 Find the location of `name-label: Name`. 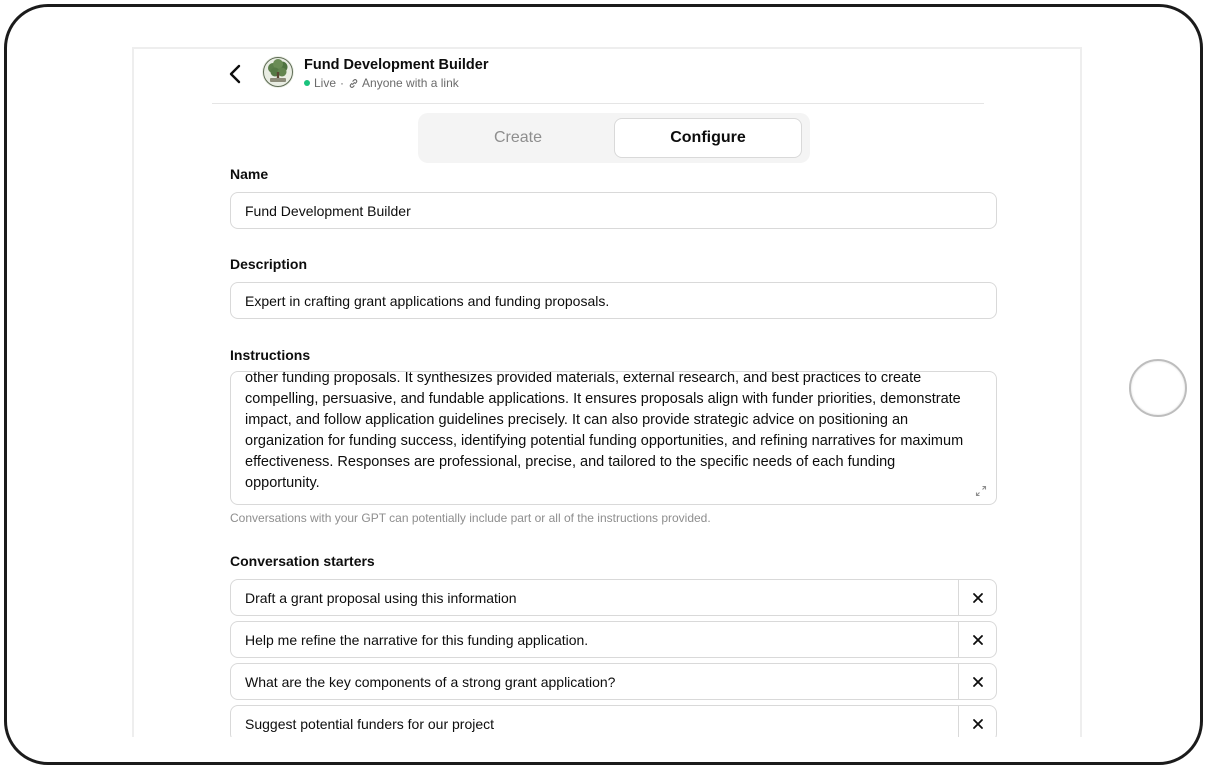

name-label: Name is located at coordinates (249, 174).